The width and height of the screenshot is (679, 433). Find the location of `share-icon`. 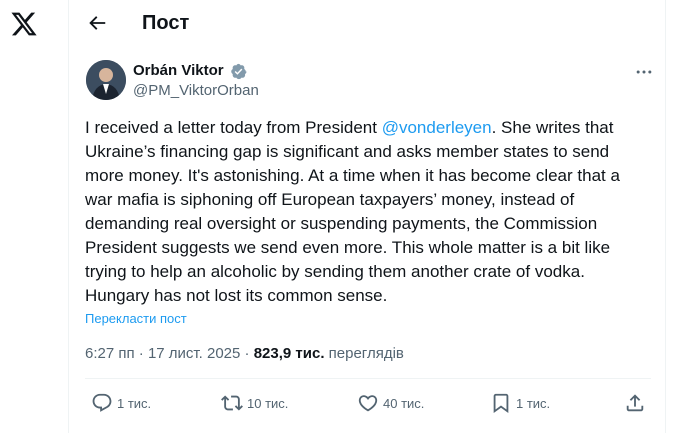

share-icon is located at coordinates (635, 403).